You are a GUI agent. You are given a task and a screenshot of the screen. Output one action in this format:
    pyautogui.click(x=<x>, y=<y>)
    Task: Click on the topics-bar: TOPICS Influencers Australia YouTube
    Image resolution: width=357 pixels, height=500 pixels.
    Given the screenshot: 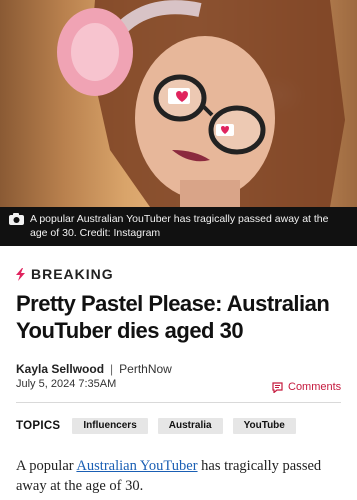 What is the action you would take?
    pyautogui.click(x=161, y=426)
    